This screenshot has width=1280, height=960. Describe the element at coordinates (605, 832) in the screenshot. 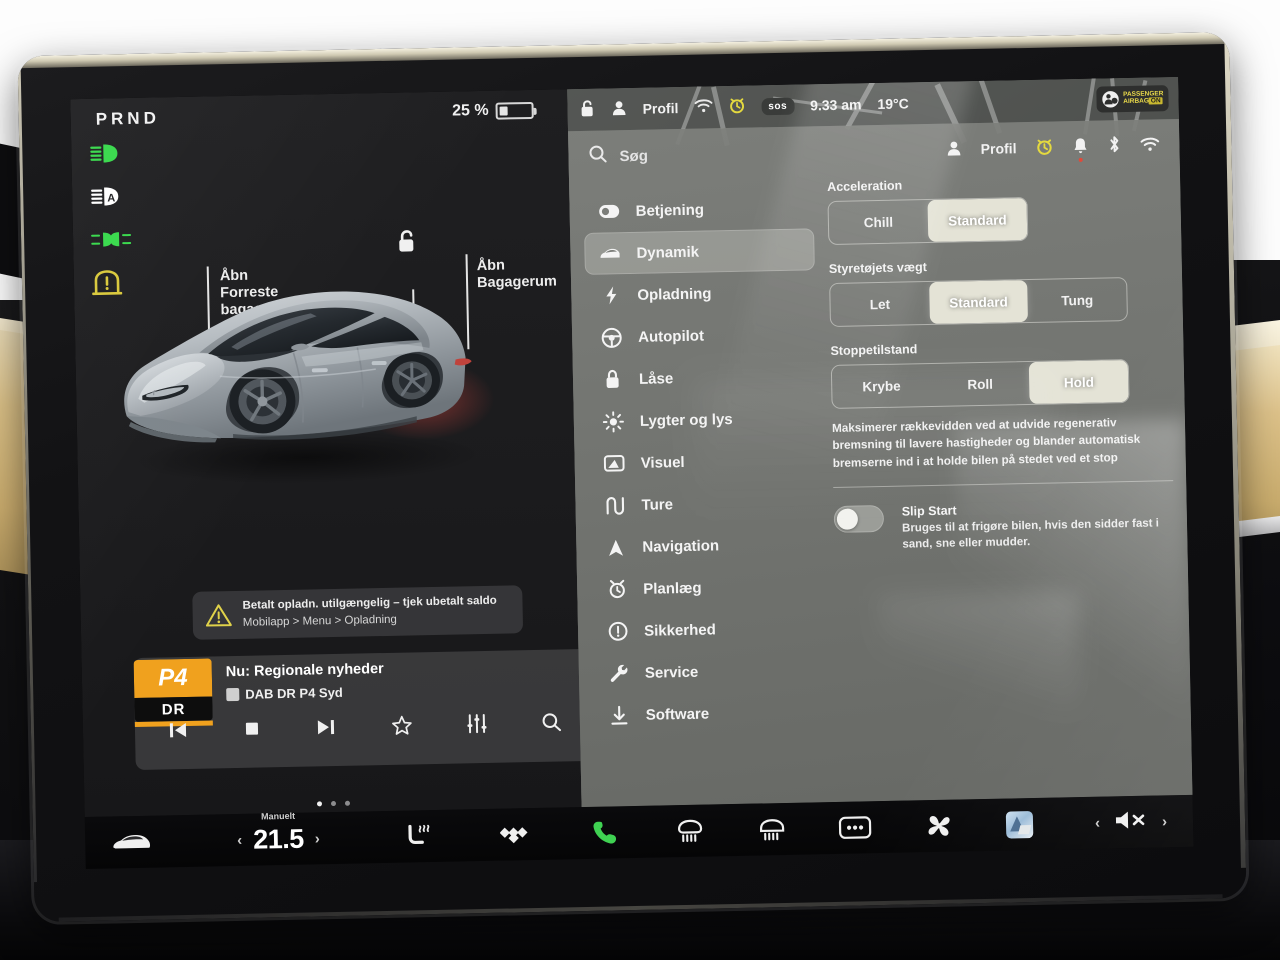

I see `phone-icon` at that location.